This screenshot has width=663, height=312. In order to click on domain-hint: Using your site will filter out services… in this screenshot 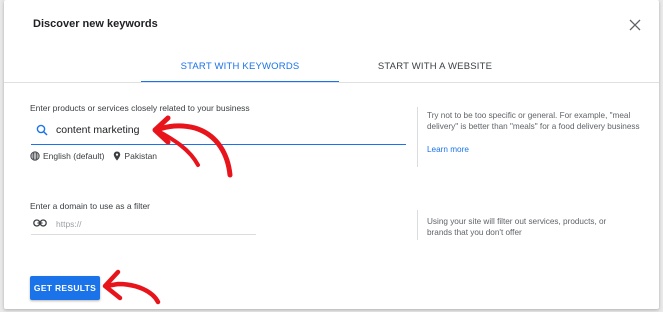, I will do `click(517, 227)`.